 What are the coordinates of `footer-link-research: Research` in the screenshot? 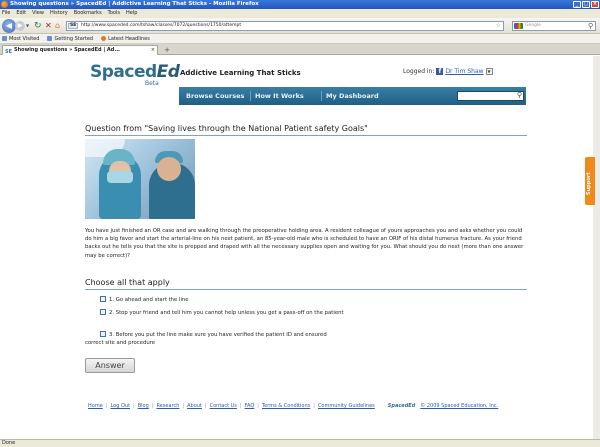 It's located at (167, 406).